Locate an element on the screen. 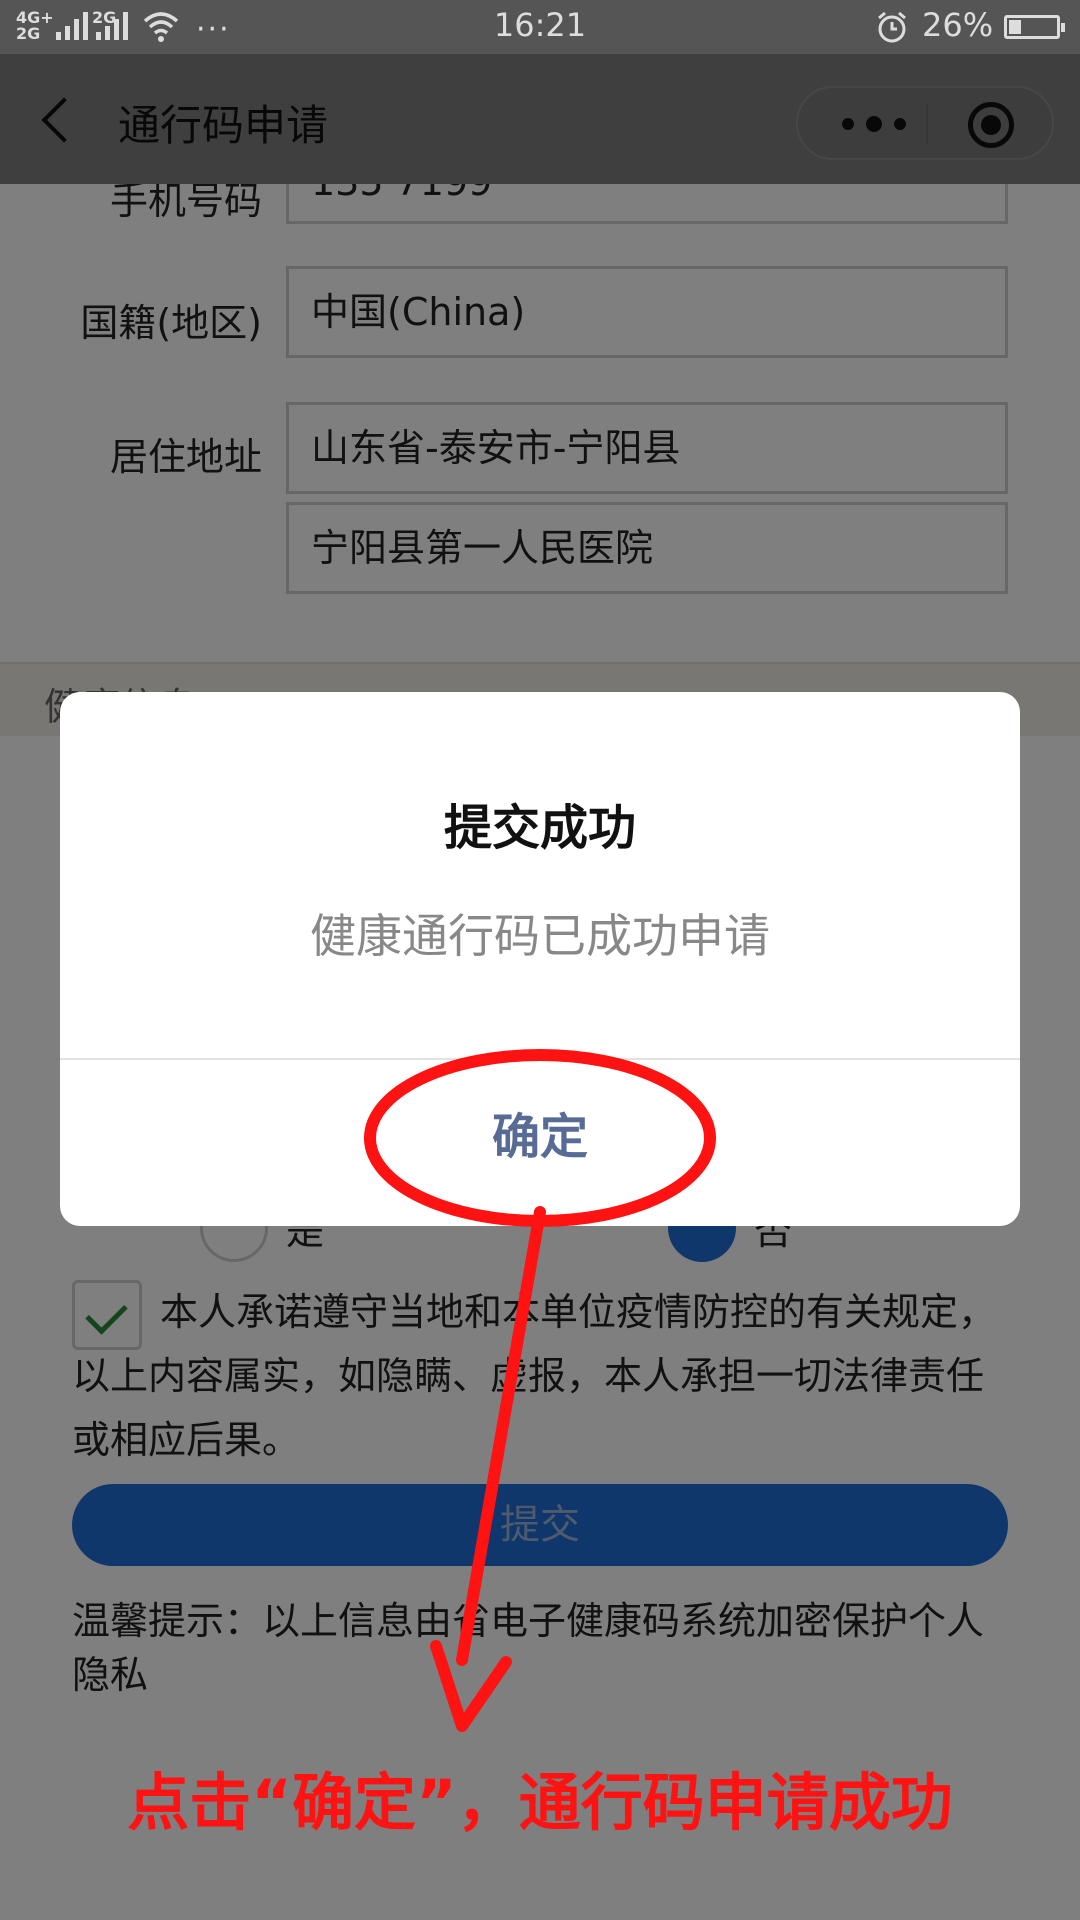 The width and height of the screenshot is (1080, 1920). highlight-ellipse is located at coordinates (540, 1138).